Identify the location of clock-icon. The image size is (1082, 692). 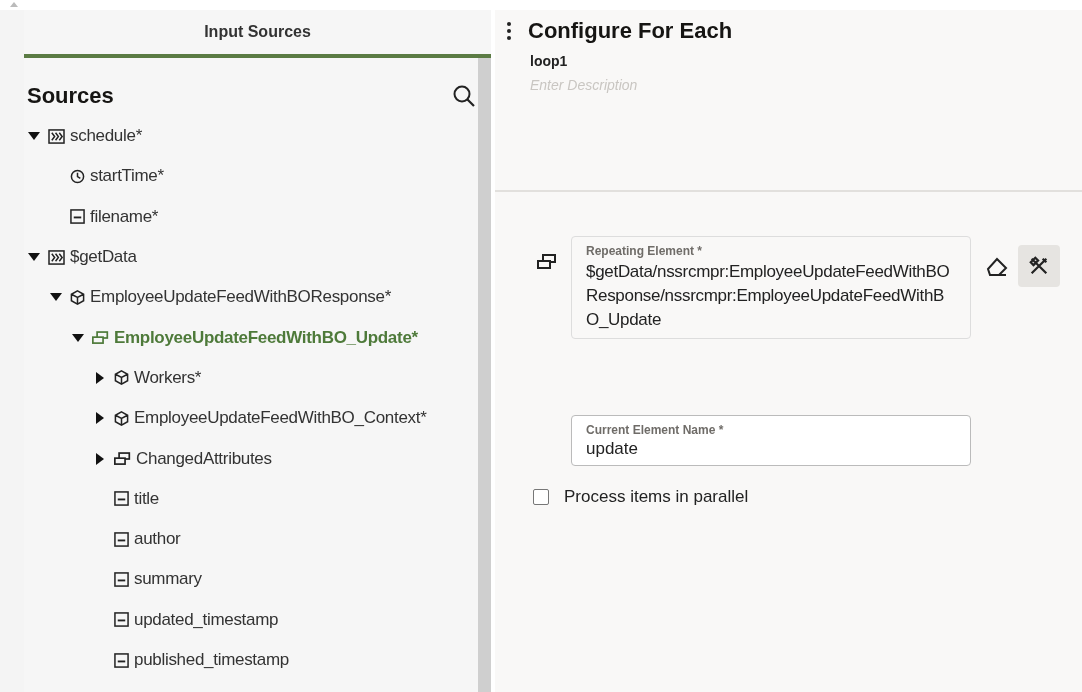
(77, 176).